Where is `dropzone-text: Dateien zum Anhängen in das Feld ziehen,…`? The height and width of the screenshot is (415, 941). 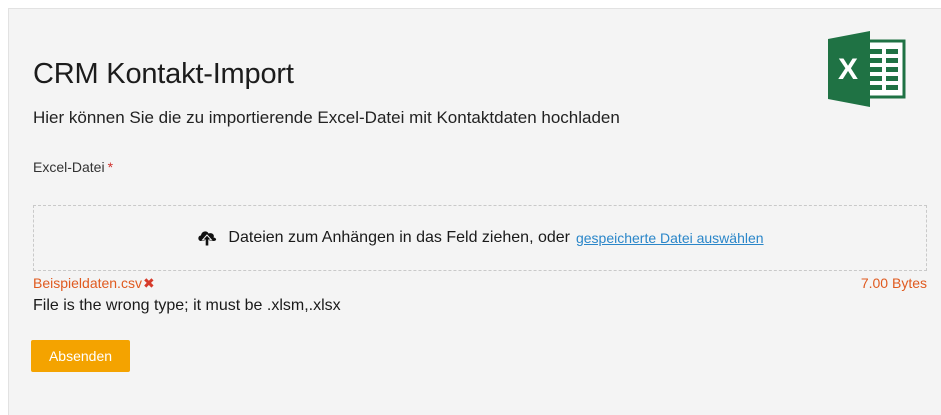
dropzone-text: Dateien zum Anhängen in das Feld ziehen,… is located at coordinates (399, 237).